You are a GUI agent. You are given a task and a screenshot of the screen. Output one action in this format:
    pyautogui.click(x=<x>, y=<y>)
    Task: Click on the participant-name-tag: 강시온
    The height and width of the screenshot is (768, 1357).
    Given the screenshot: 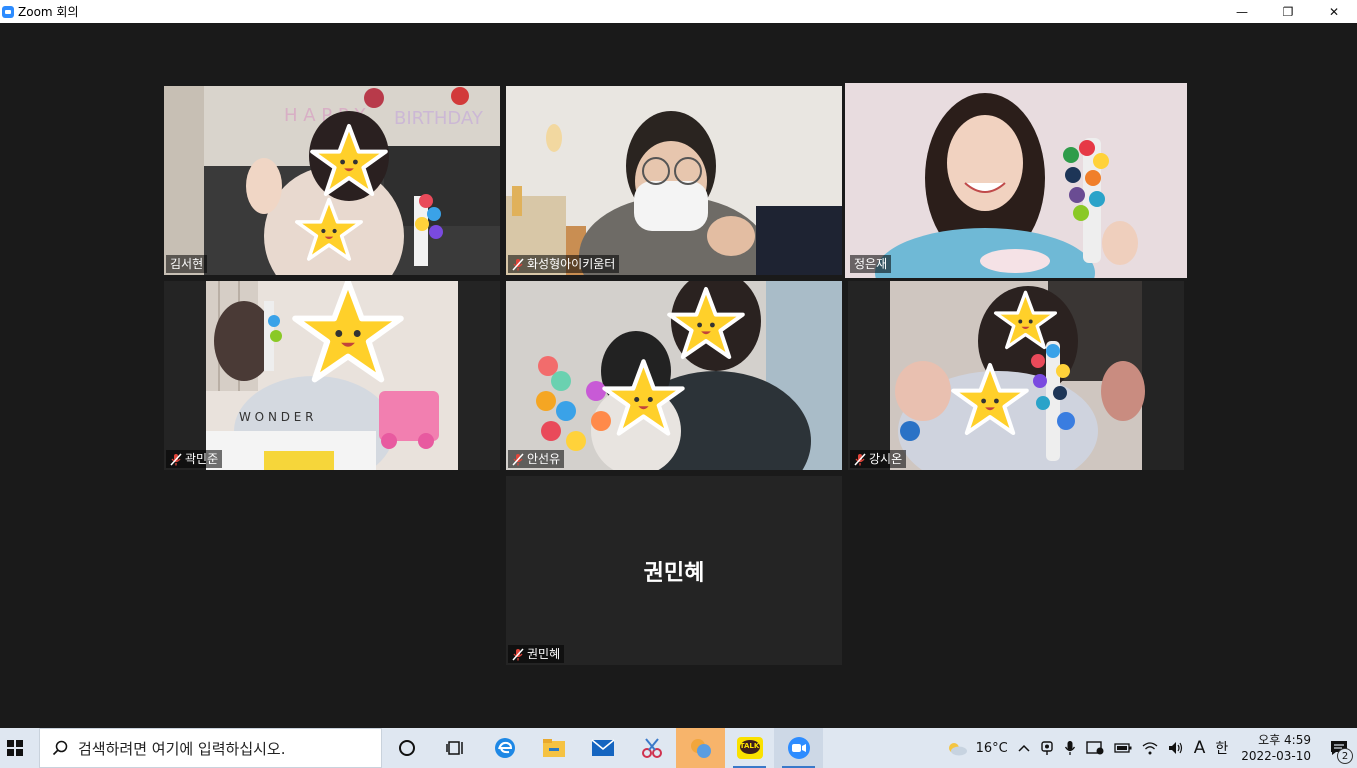 What is the action you would take?
    pyautogui.click(x=878, y=459)
    